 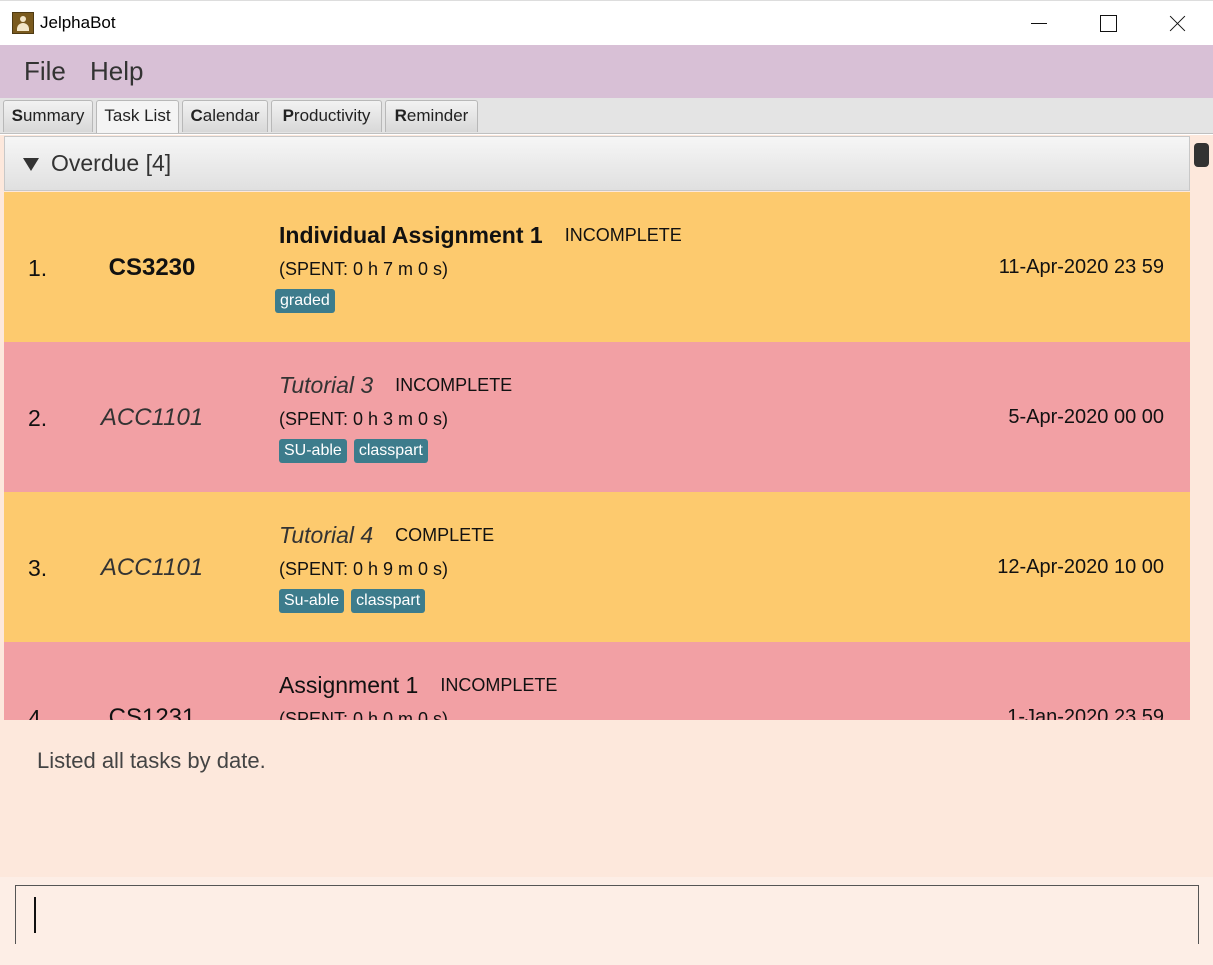 I want to click on task-name-line: Tutorial 3 INCOMPLETE, so click(x=395, y=385).